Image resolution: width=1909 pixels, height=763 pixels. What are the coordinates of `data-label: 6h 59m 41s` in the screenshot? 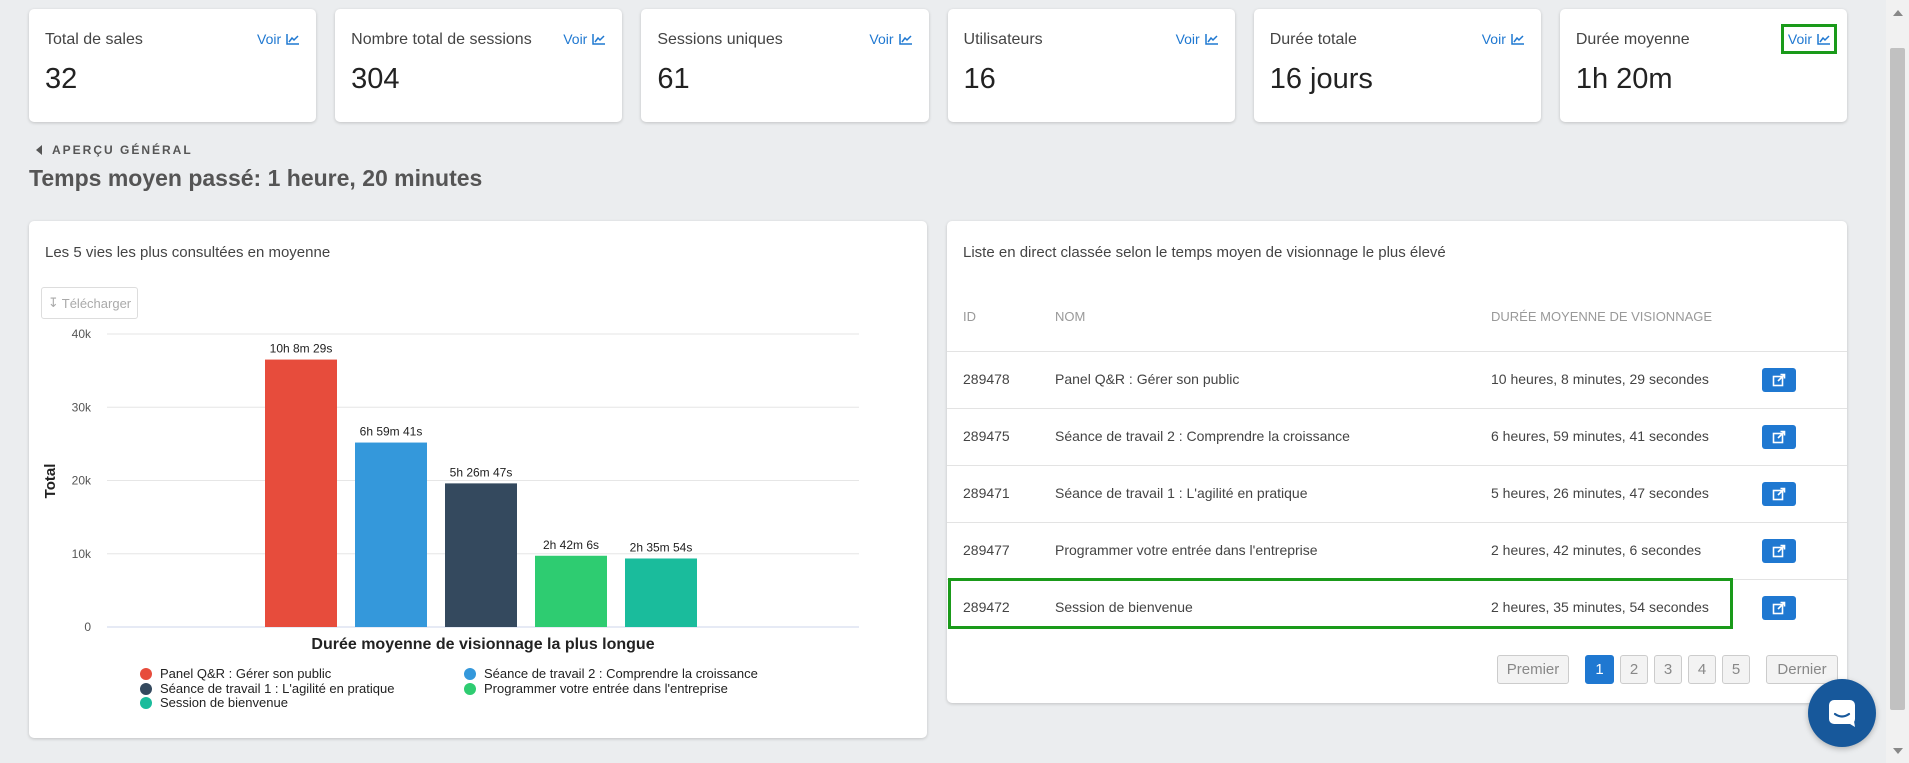 It's located at (391, 432).